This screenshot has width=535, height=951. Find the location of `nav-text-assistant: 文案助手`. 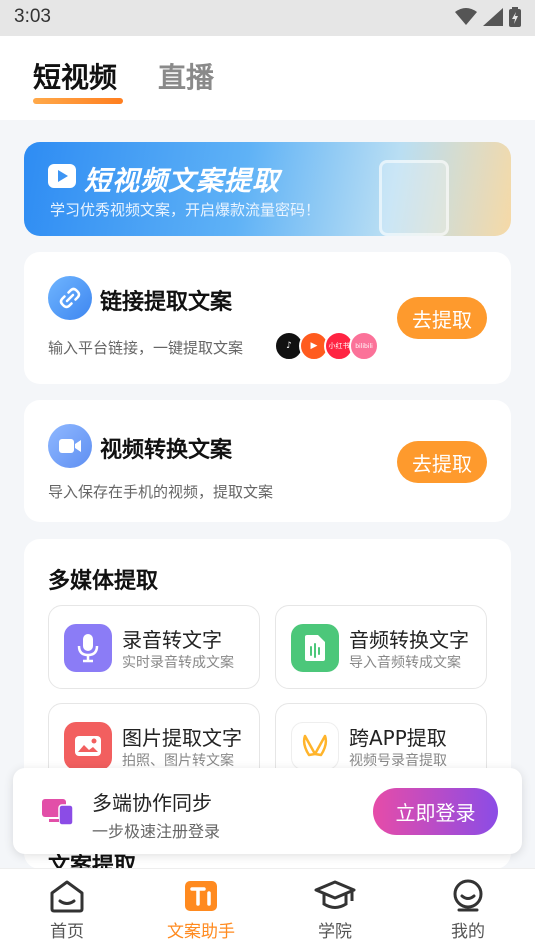

nav-text-assistant: 文案助手 is located at coordinates (201, 910).